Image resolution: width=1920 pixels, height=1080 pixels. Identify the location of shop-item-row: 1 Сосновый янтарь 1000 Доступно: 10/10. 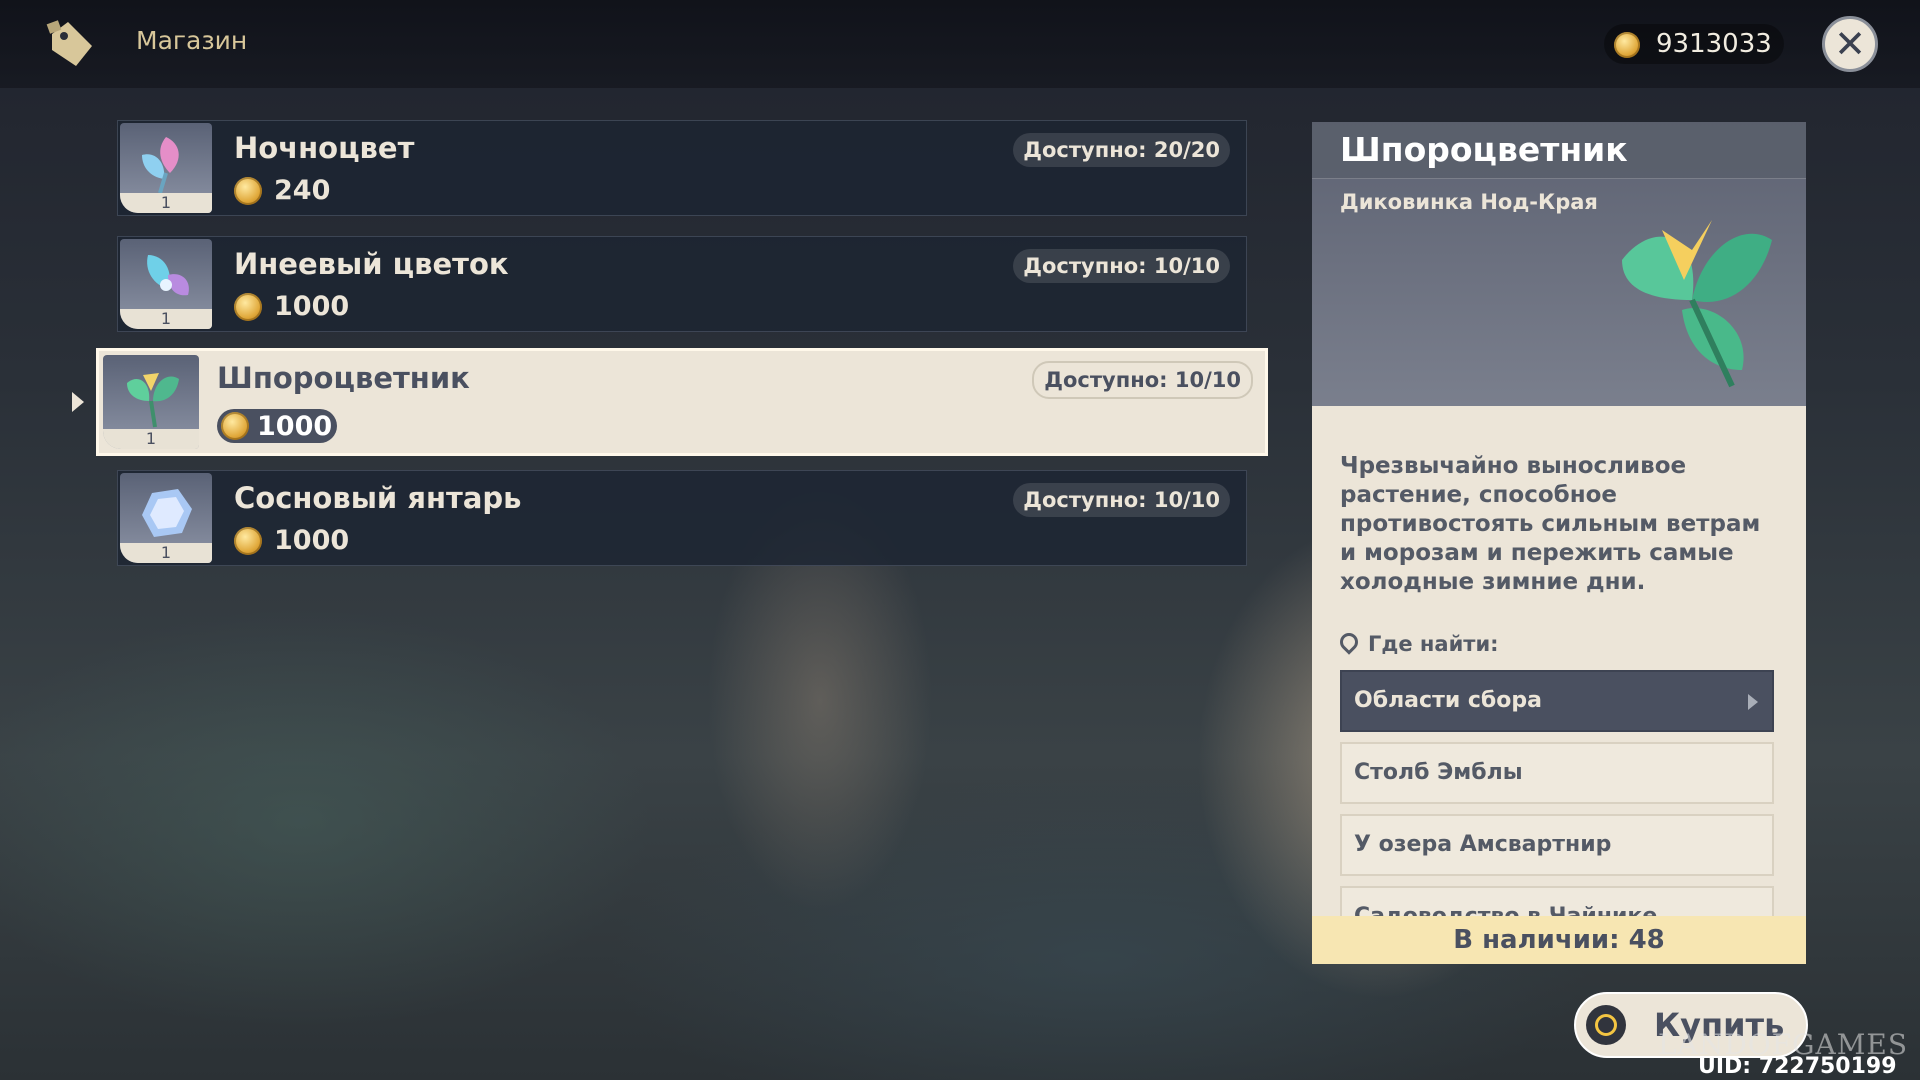
(682, 518).